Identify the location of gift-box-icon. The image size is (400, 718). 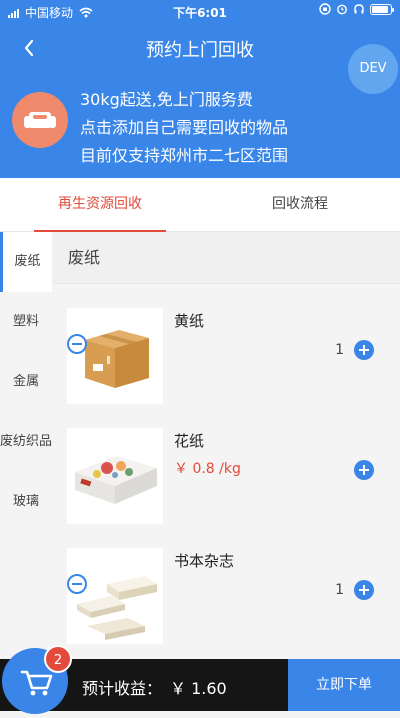
(116, 480).